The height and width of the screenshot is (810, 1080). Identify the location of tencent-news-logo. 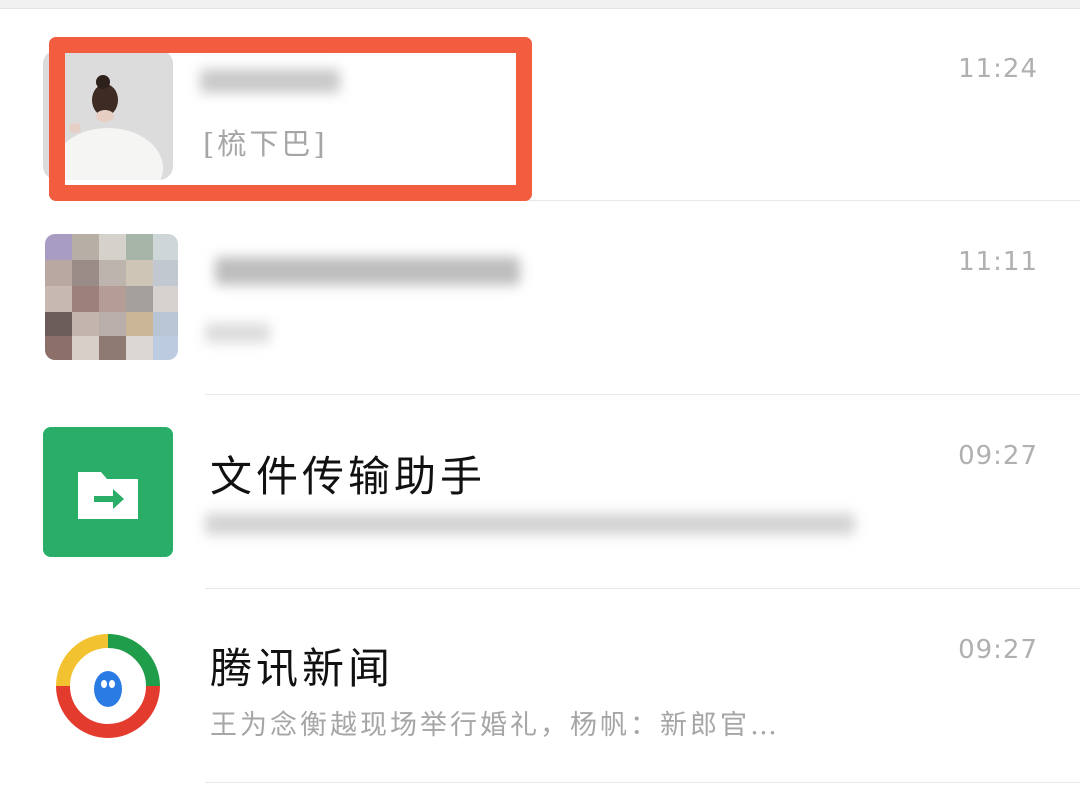
(108, 686).